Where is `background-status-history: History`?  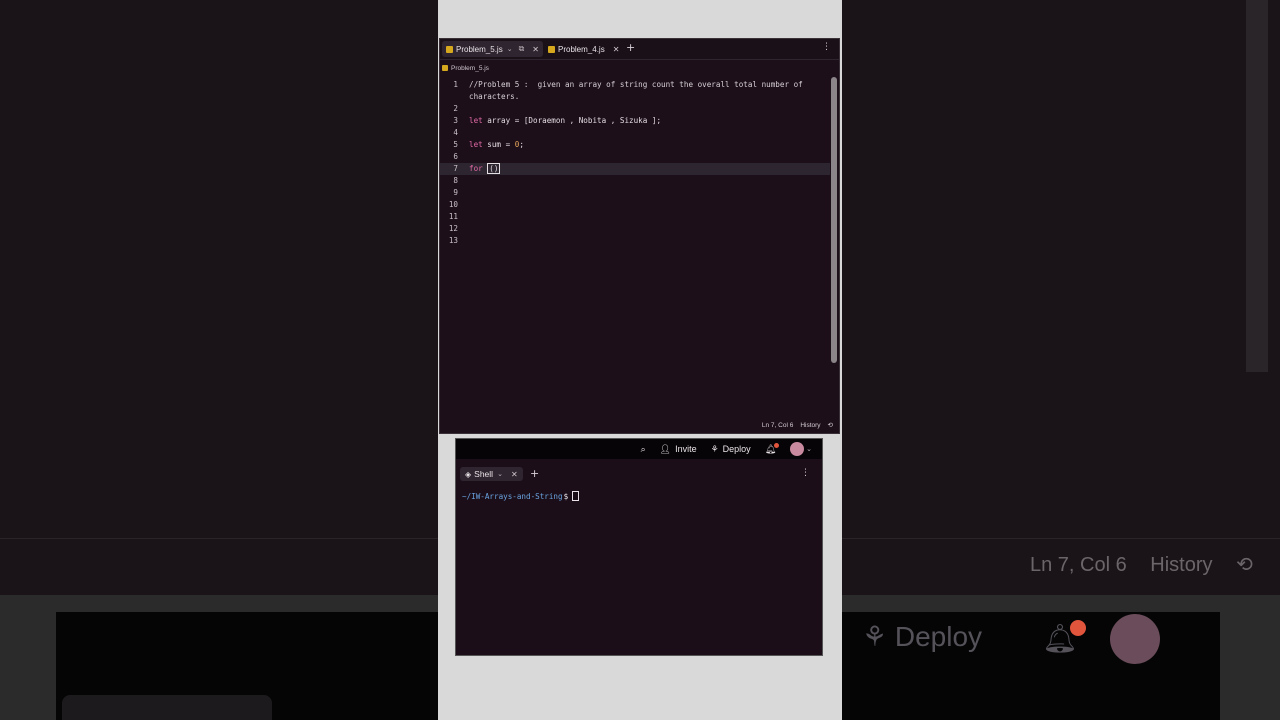 background-status-history: History is located at coordinates (1181, 565).